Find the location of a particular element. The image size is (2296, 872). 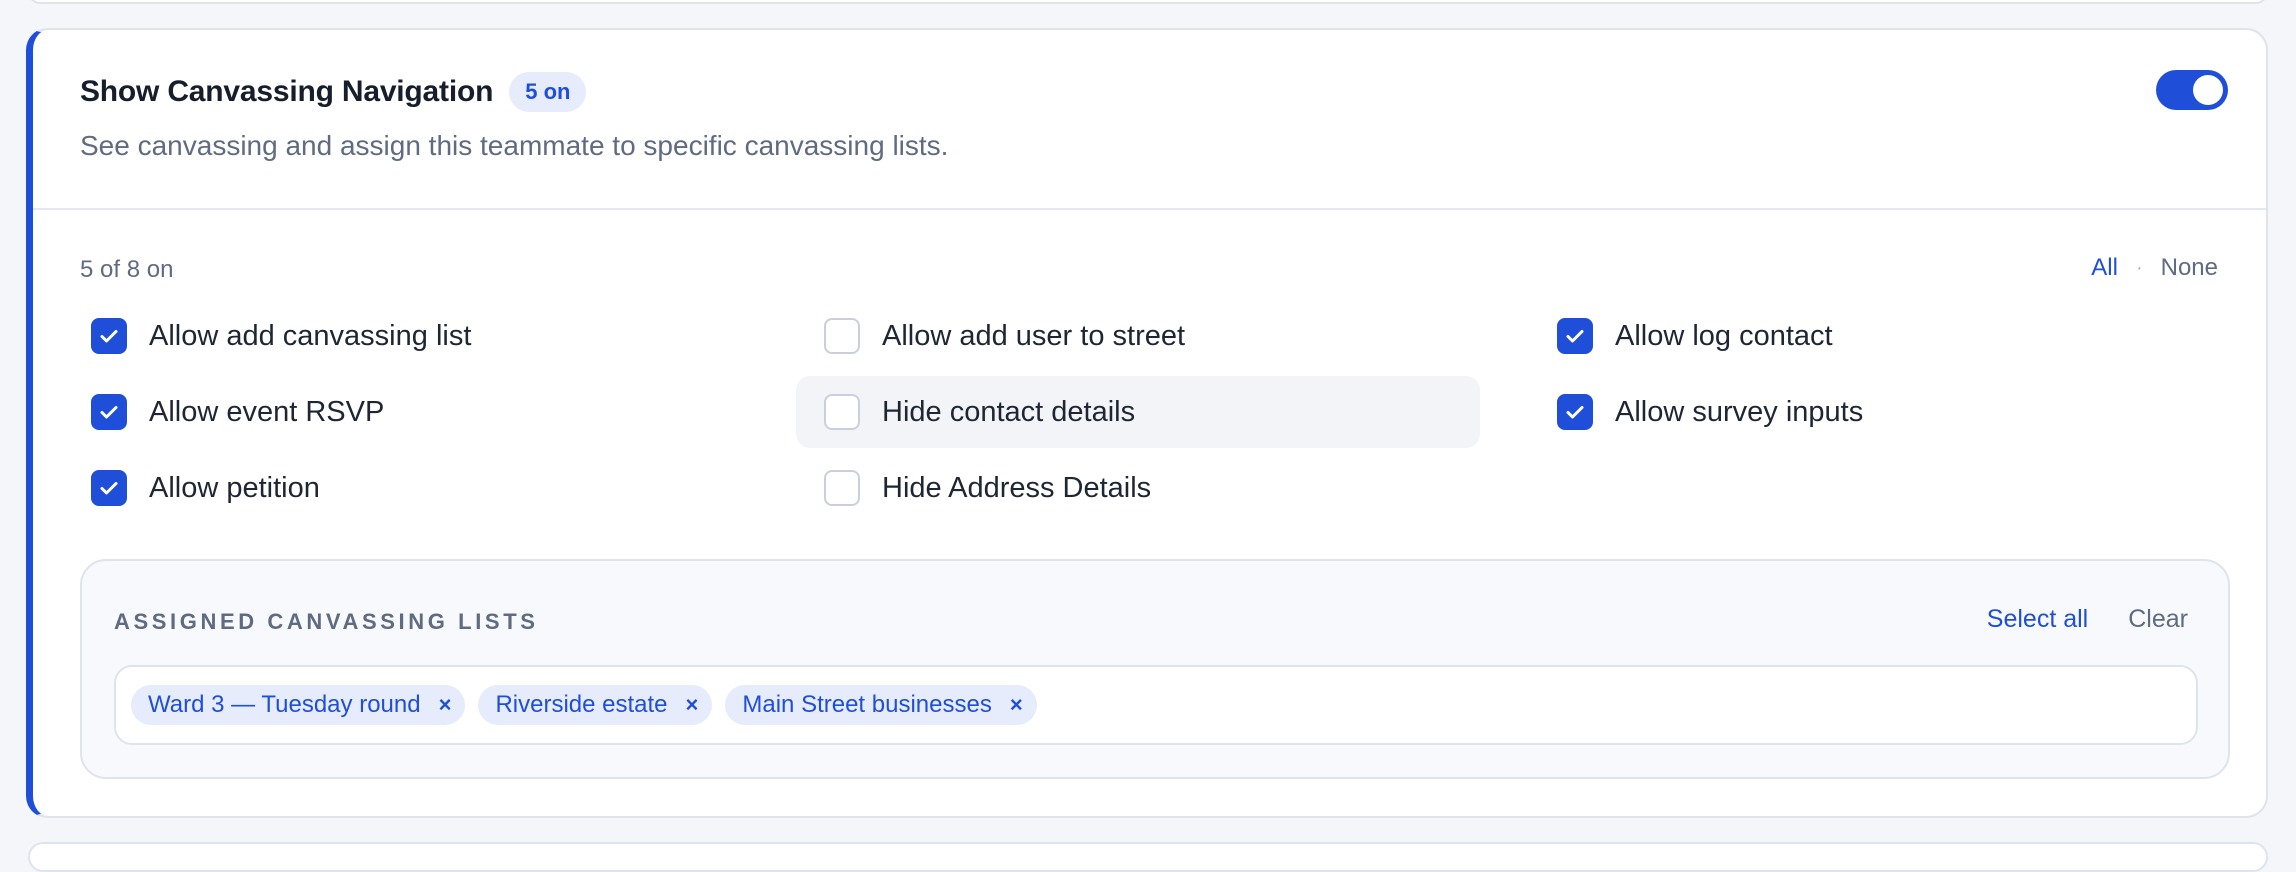

permission-label: Allow add canvassing list is located at coordinates (310, 335).